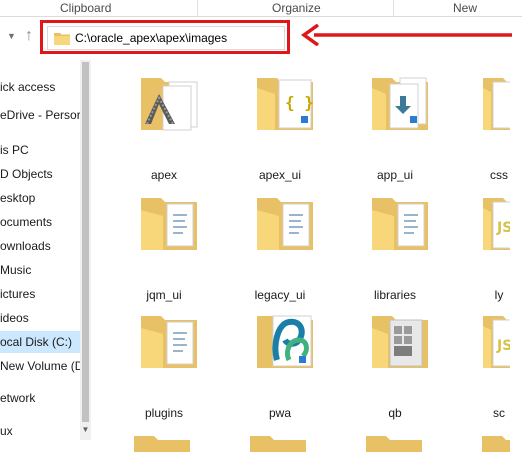 Image resolution: width=522 pixels, height=452 pixels. What do you see at coordinates (406, 35) in the screenshot?
I see `annotation-arrow-icon` at bounding box center [406, 35].